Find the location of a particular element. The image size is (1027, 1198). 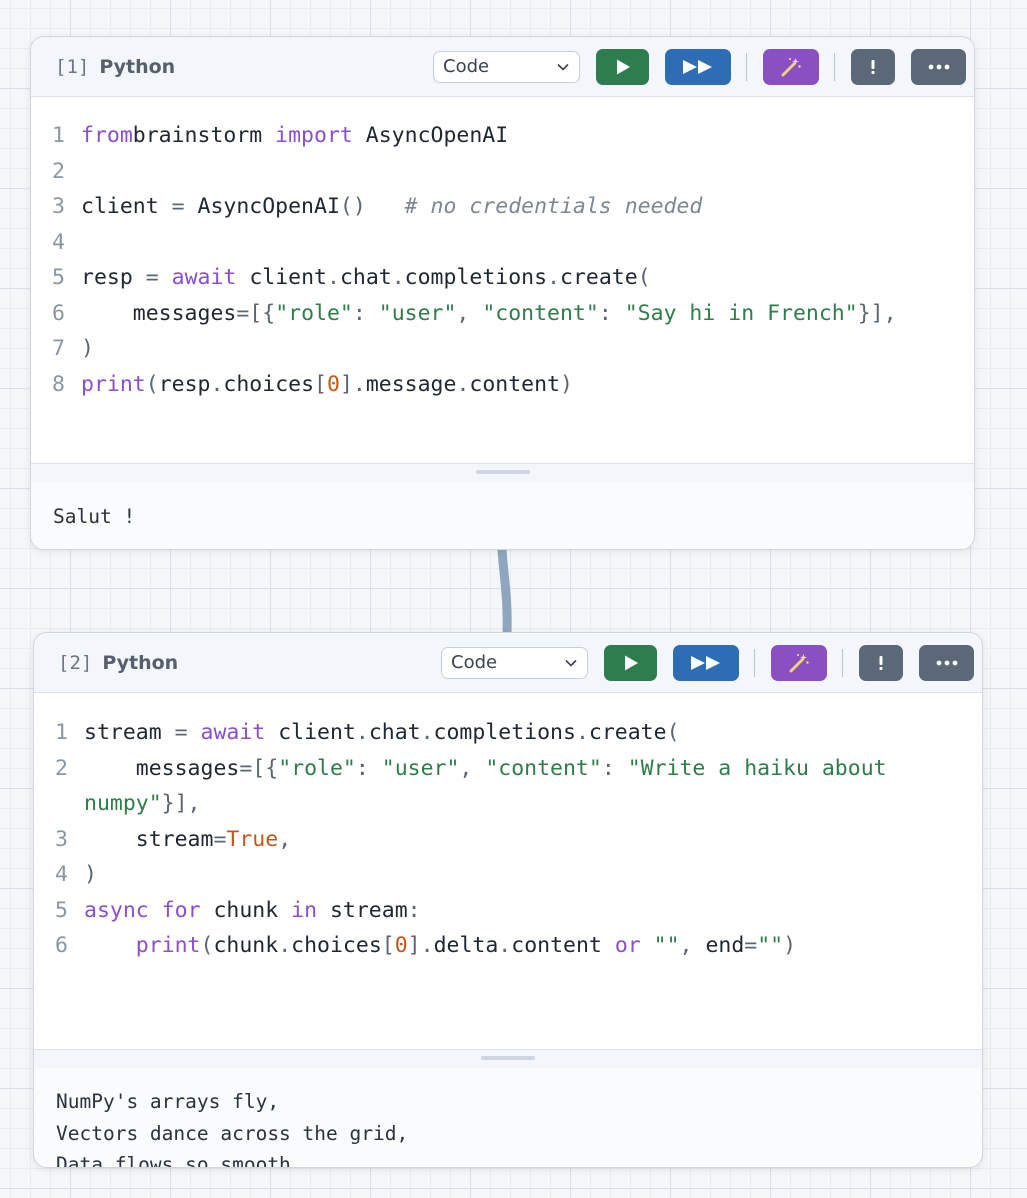

code-token: "" is located at coordinates (666, 945).